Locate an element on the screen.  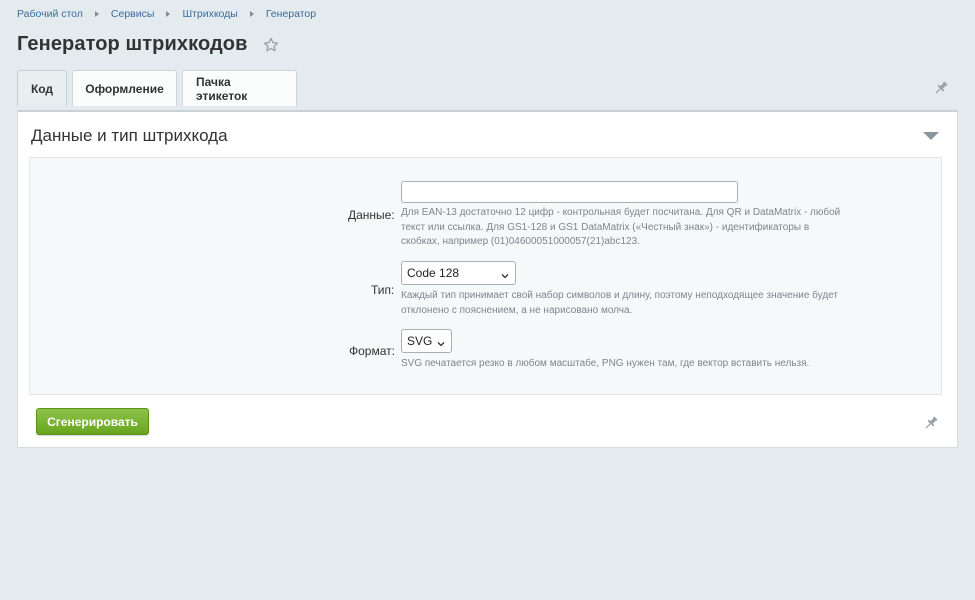
triangle-down-icon is located at coordinates (931, 136).